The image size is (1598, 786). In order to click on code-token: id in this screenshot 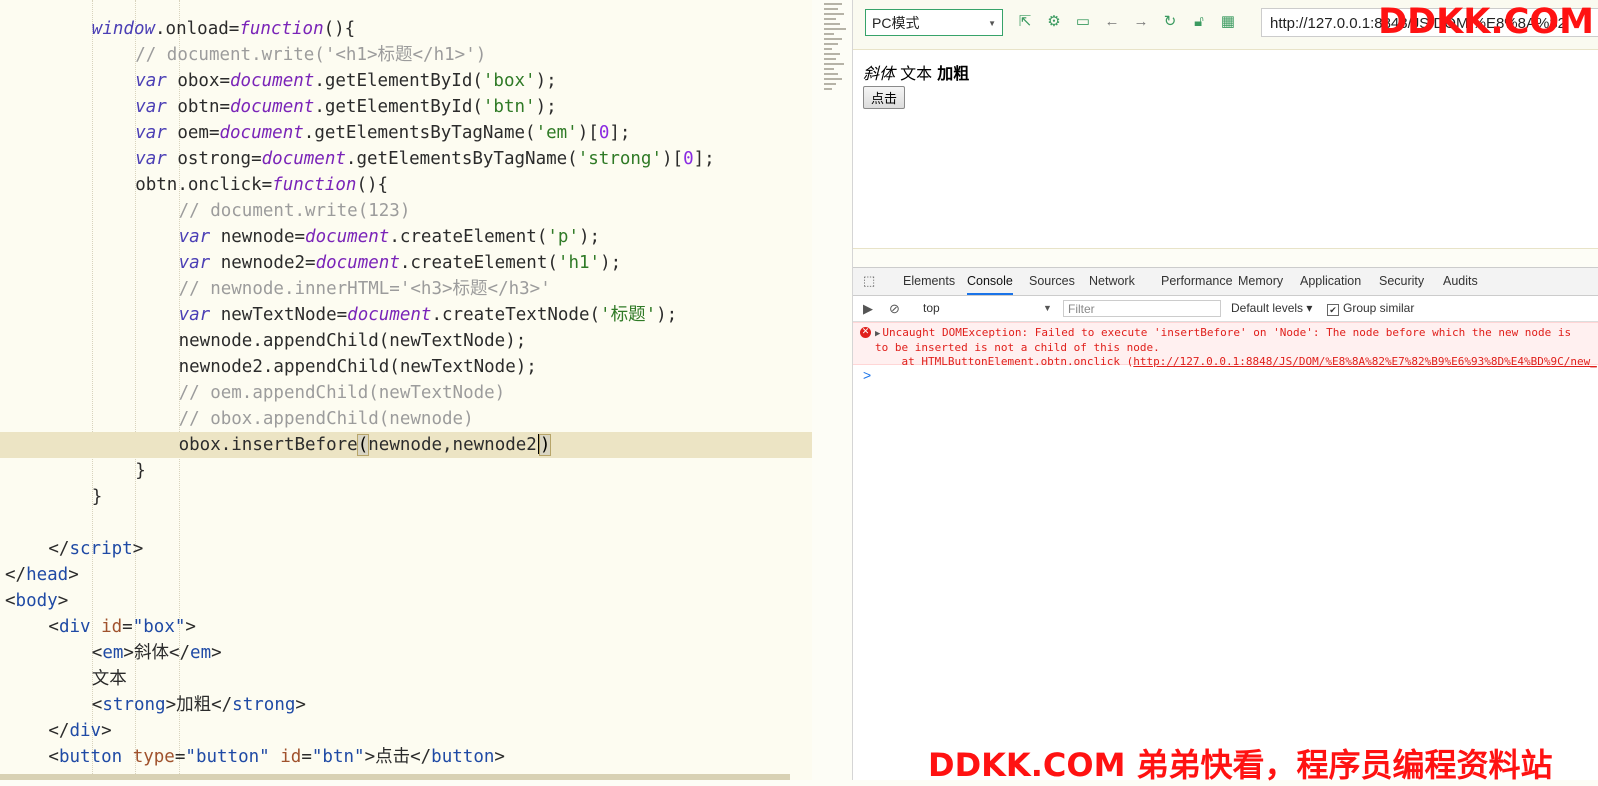, I will do `click(291, 757)`.